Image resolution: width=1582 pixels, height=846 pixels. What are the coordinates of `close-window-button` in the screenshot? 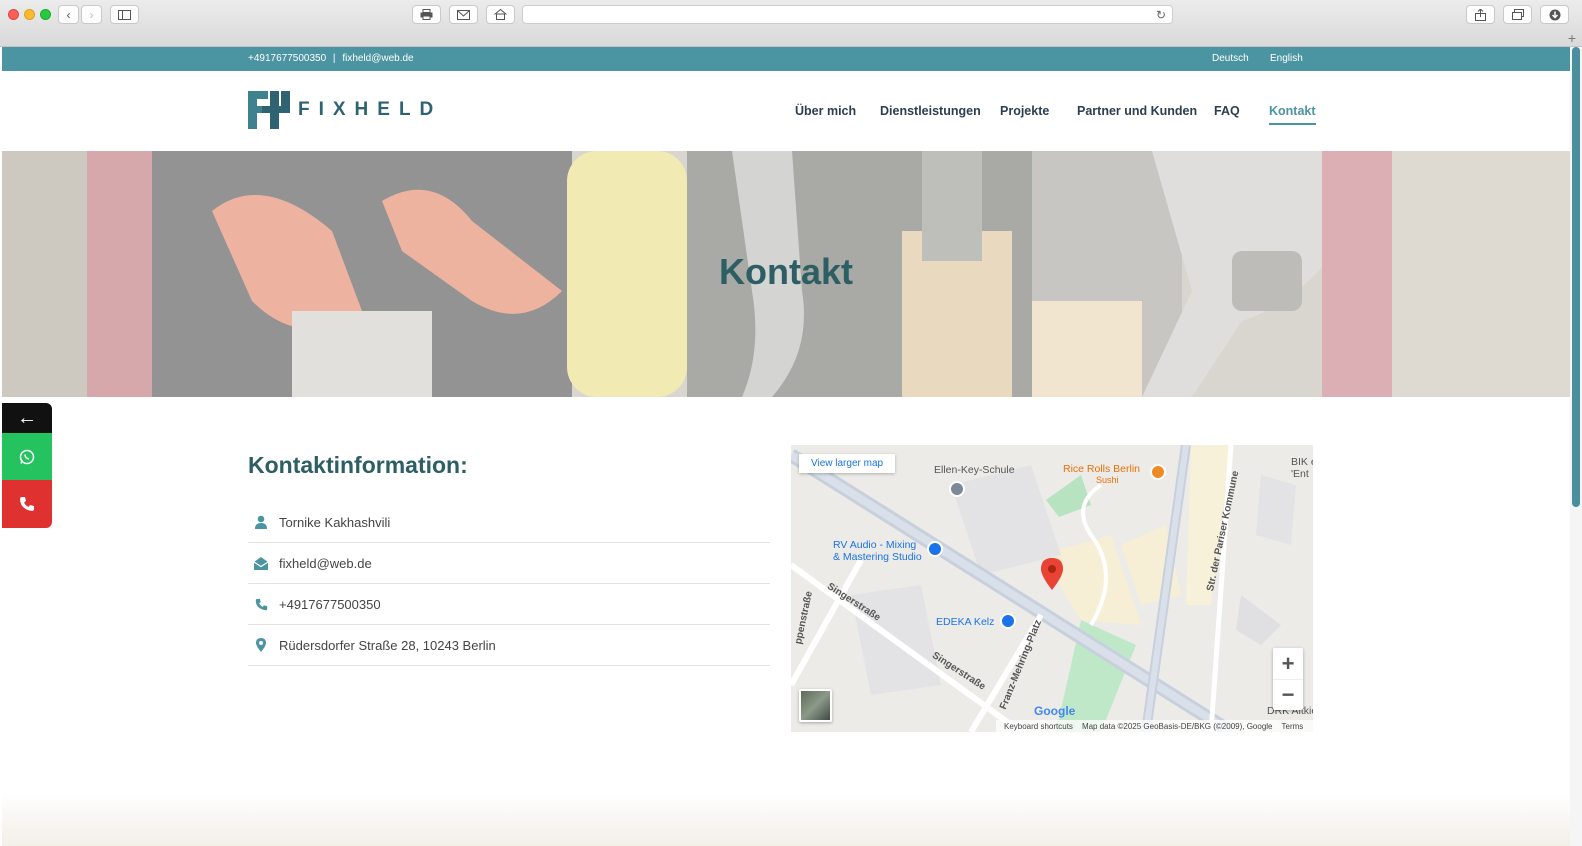 It's located at (13, 14).